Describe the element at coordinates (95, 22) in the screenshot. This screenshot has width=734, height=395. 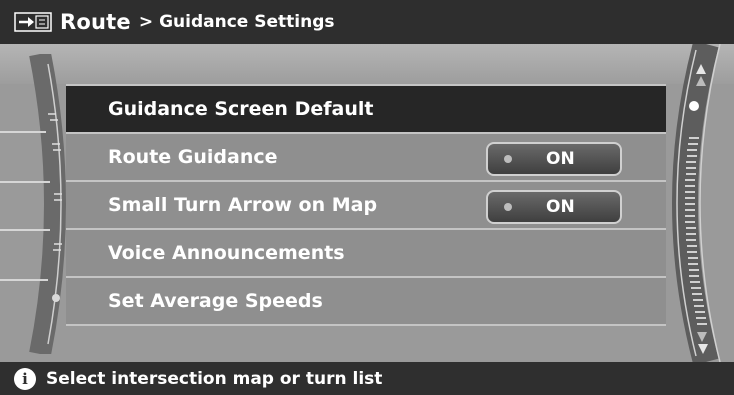
I see `page-title: Route` at that location.